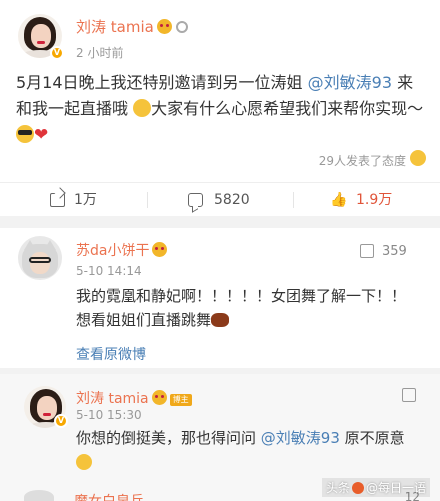  Describe the element at coordinates (57, 200) in the screenshot. I see `share-icon` at that location.